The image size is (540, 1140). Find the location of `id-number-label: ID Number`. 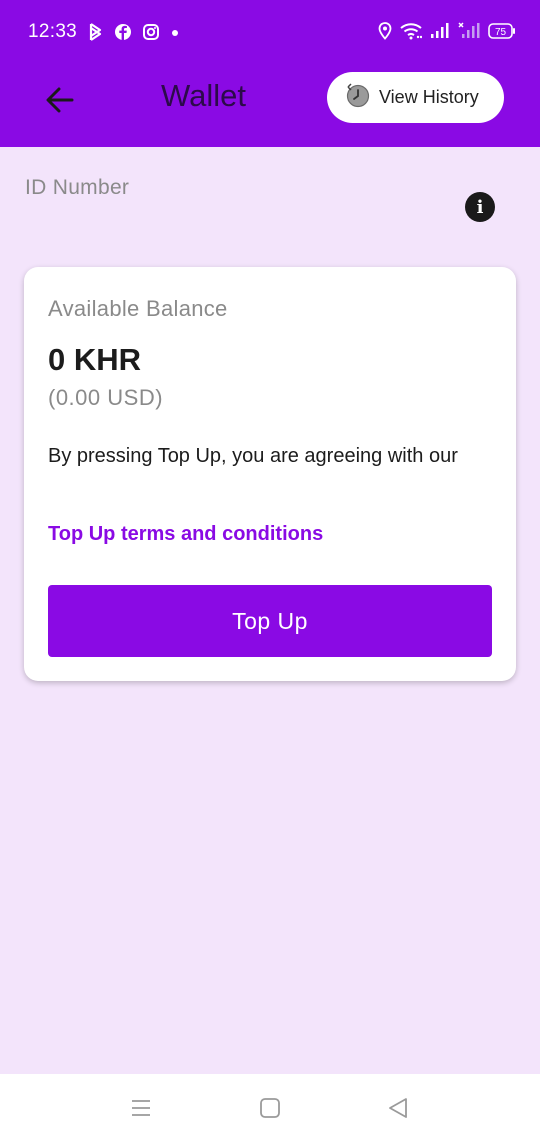

id-number-label: ID Number is located at coordinates (77, 187).